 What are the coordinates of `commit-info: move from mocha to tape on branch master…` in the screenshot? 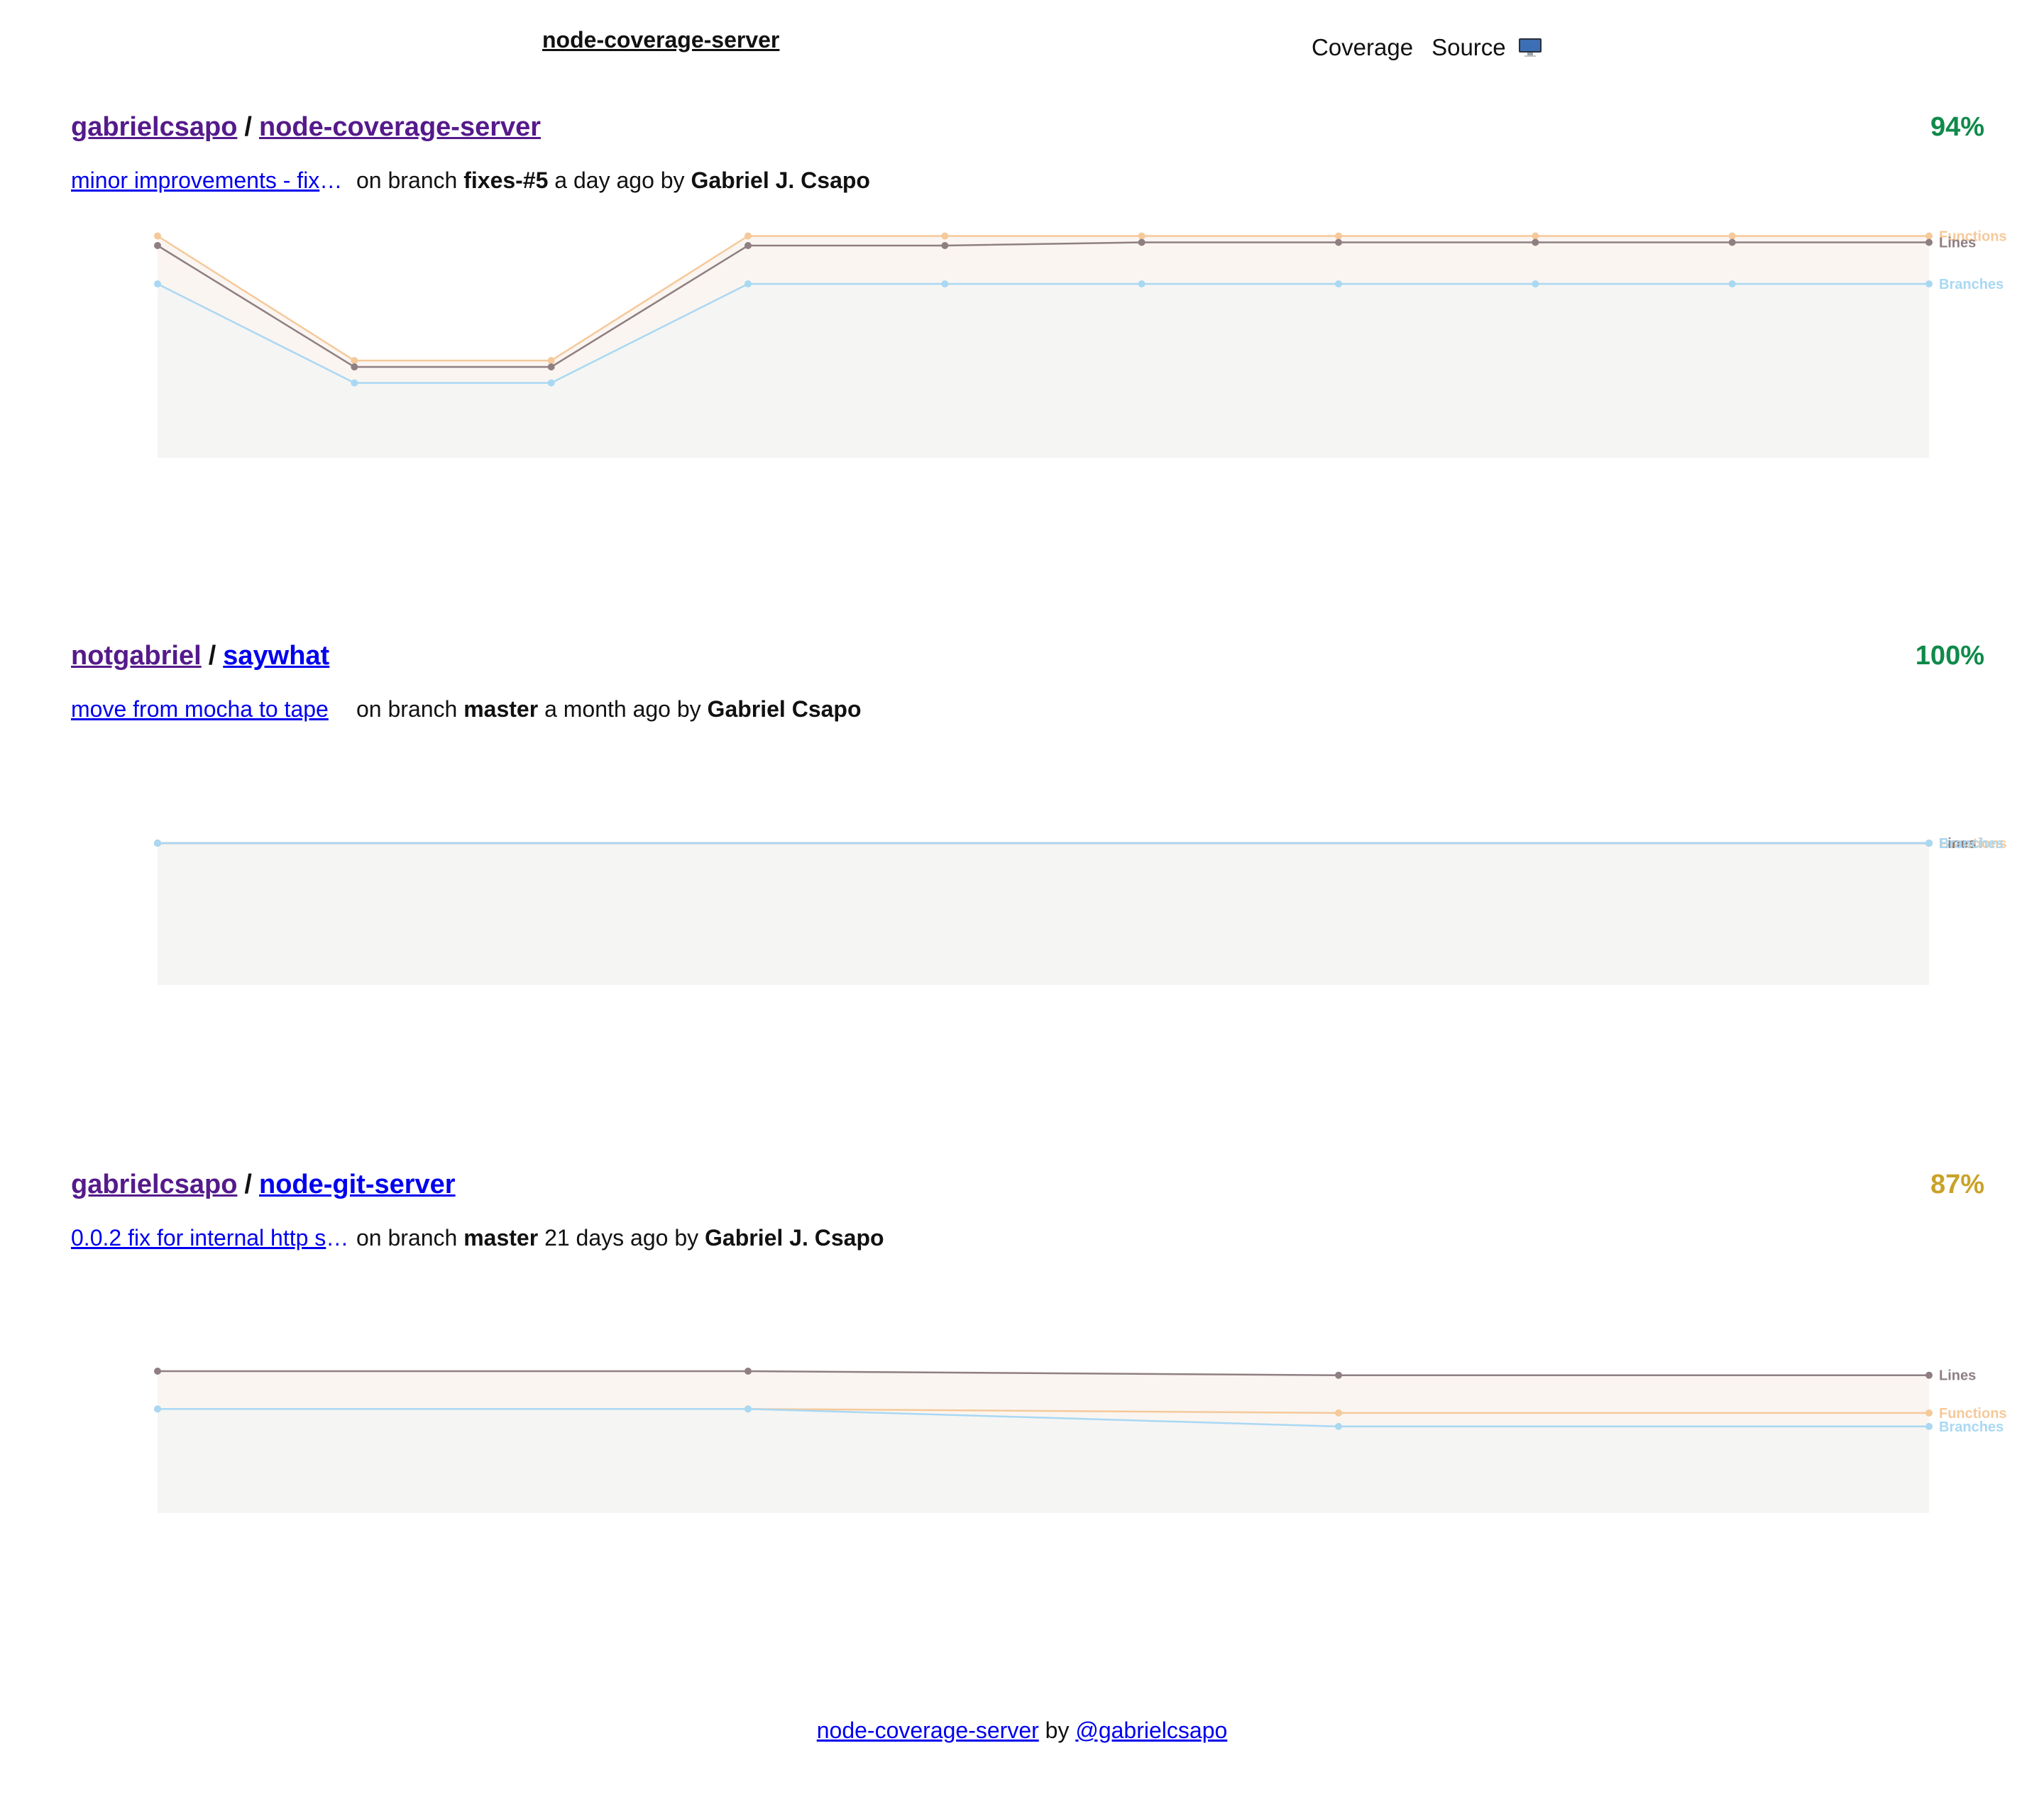 It's located at (466, 709).